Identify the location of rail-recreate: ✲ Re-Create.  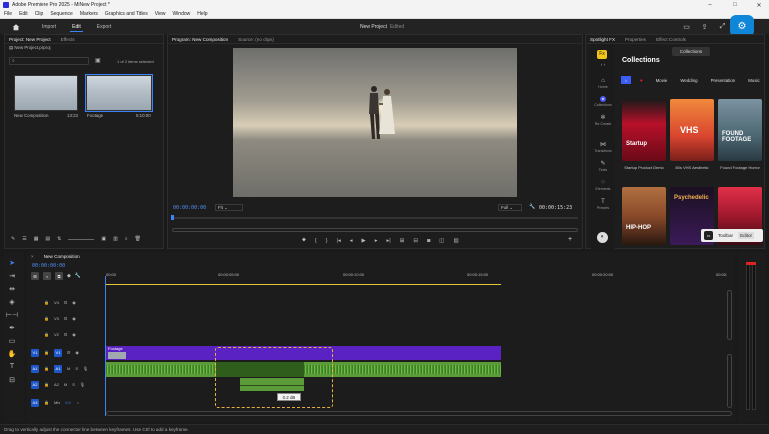
(603, 120).